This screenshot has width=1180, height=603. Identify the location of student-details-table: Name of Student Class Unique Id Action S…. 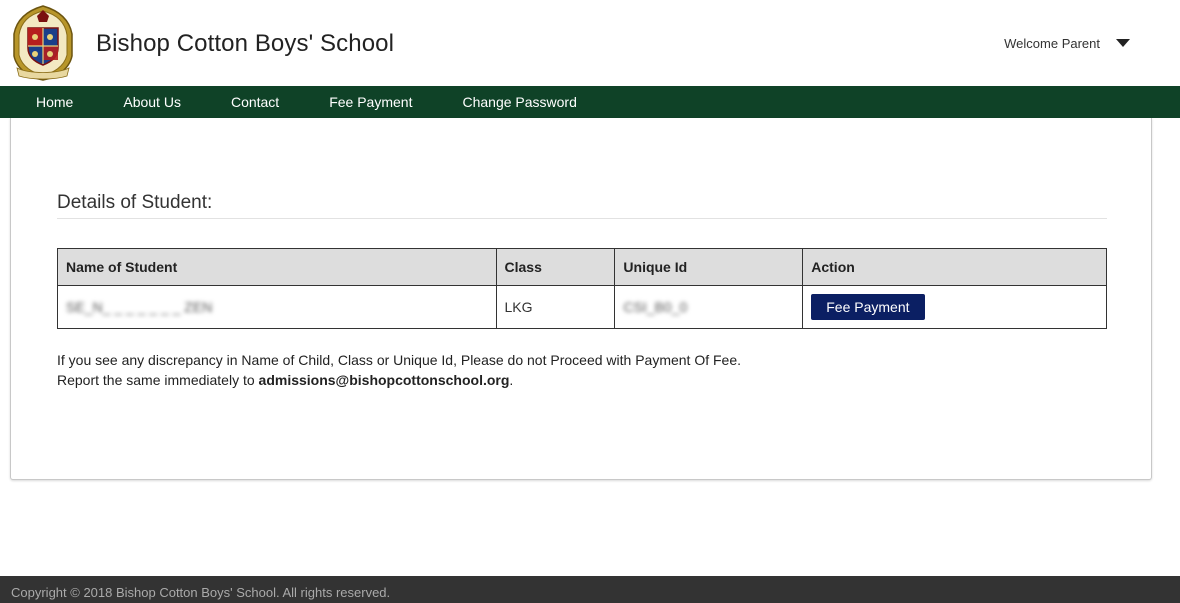
(582, 288).